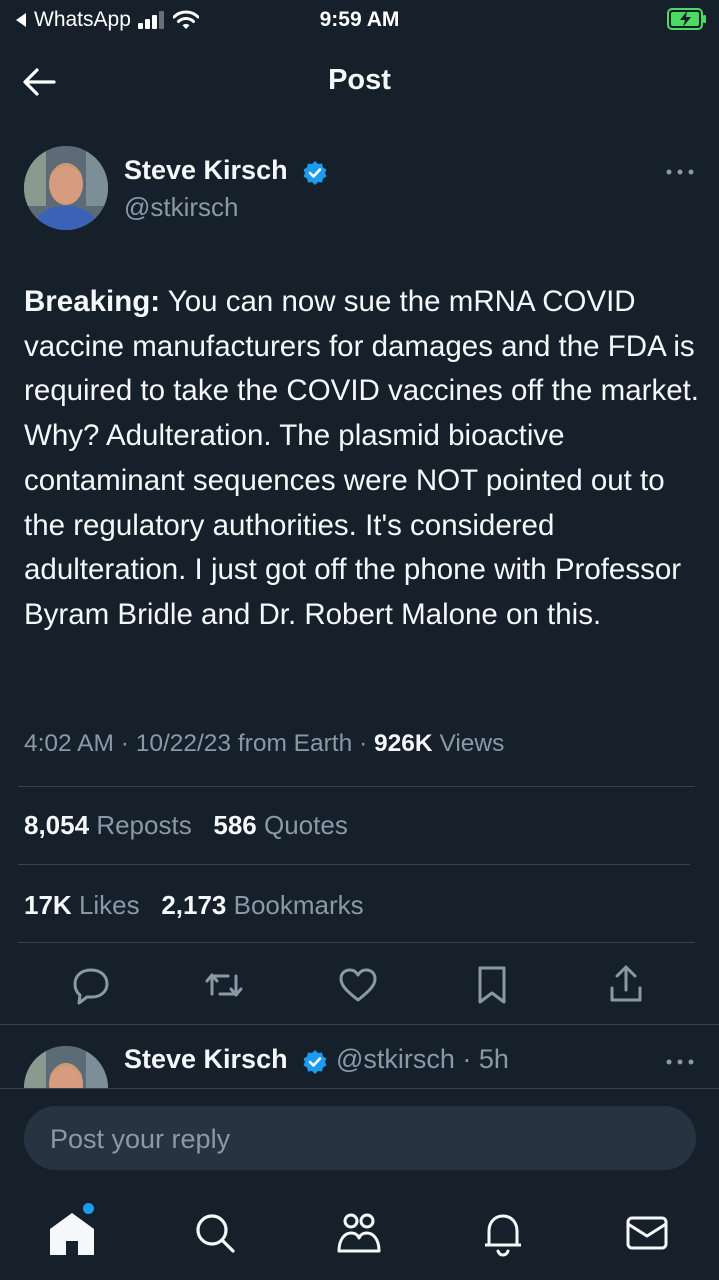 The image size is (719, 1280). What do you see at coordinates (359, 80) in the screenshot?
I see `page-title: Post` at bounding box center [359, 80].